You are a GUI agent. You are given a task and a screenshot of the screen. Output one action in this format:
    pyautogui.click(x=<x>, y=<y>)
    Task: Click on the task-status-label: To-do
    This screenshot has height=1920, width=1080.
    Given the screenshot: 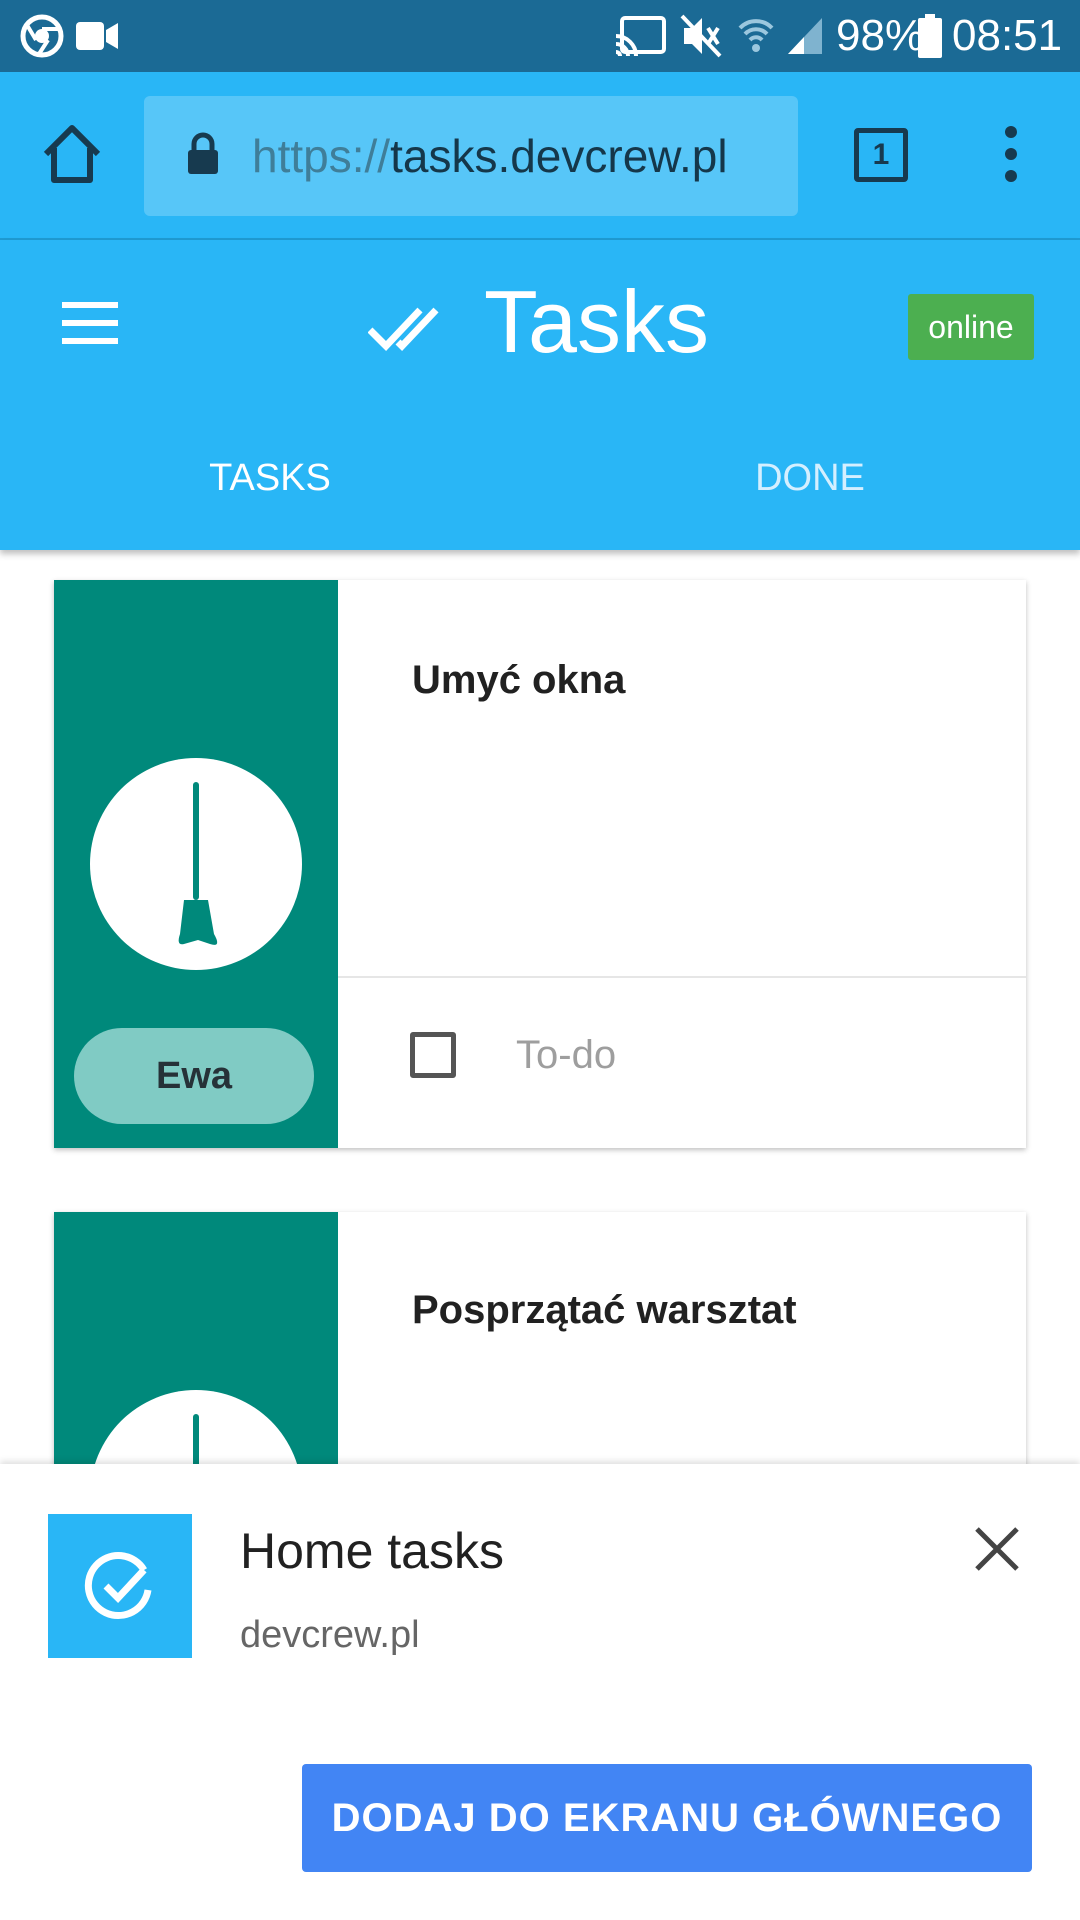 What is the action you would take?
    pyautogui.click(x=566, y=1055)
    